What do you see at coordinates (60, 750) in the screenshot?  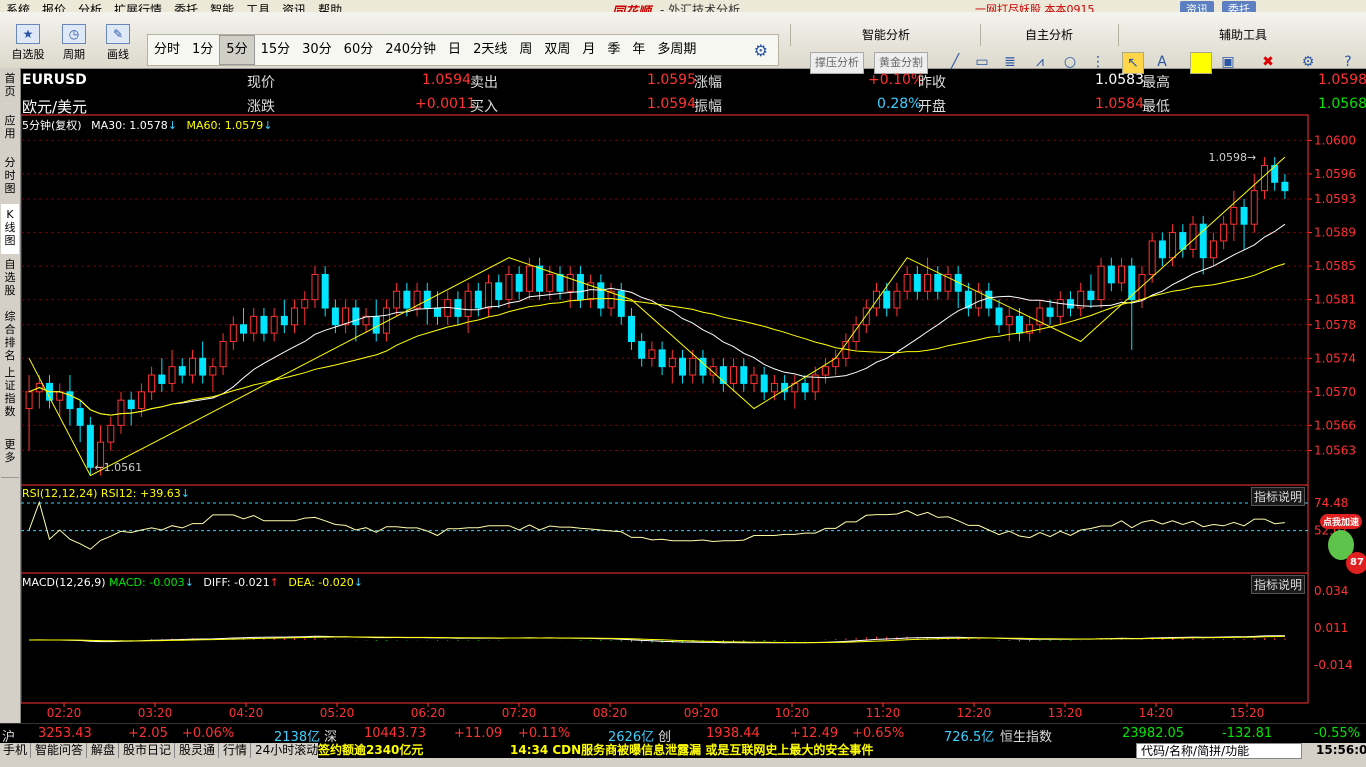 I see `taskbar-tab-1: 智能问答` at bounding box center [60, 750].